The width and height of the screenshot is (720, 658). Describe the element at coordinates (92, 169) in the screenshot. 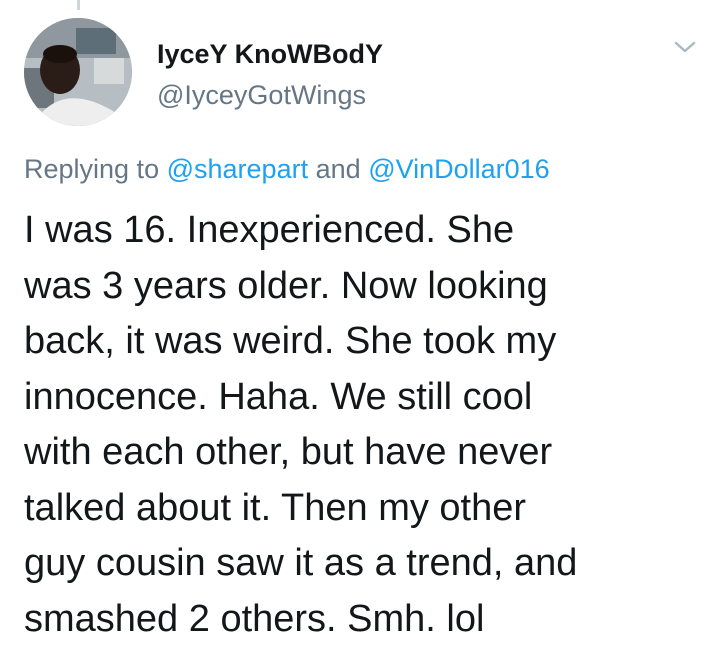

I see `reply-prefix: Replying to` at that location.